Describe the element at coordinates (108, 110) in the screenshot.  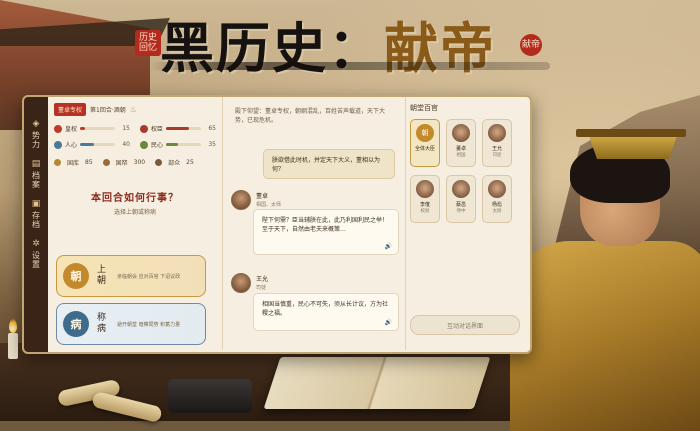
I see `turn-label: 第1回合·酒朝` at that location.